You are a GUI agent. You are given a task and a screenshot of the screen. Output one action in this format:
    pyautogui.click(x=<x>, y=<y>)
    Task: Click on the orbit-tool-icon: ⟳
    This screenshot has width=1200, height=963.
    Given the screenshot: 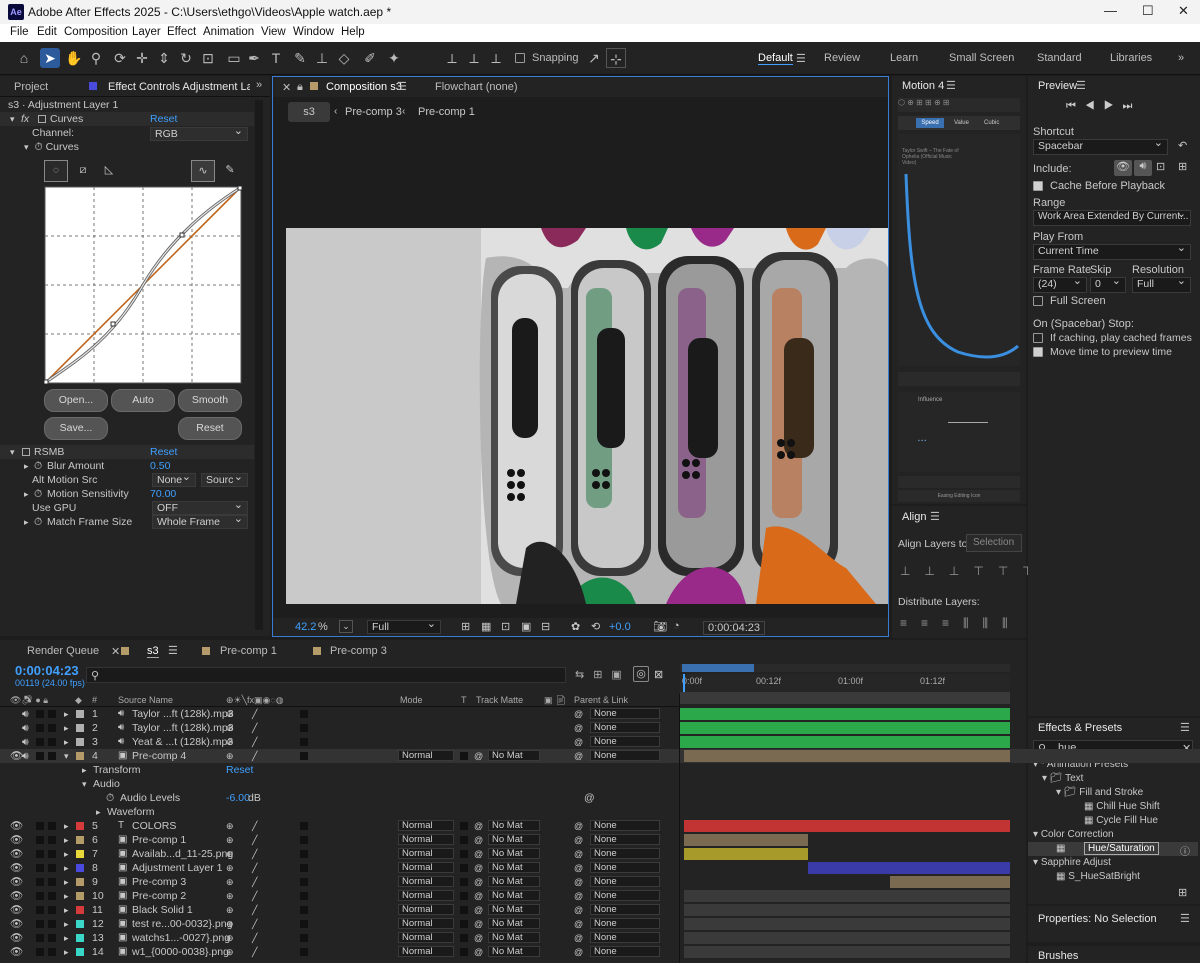 What is the action you would take?
    pyautogui.click(x=120, y=58)
    